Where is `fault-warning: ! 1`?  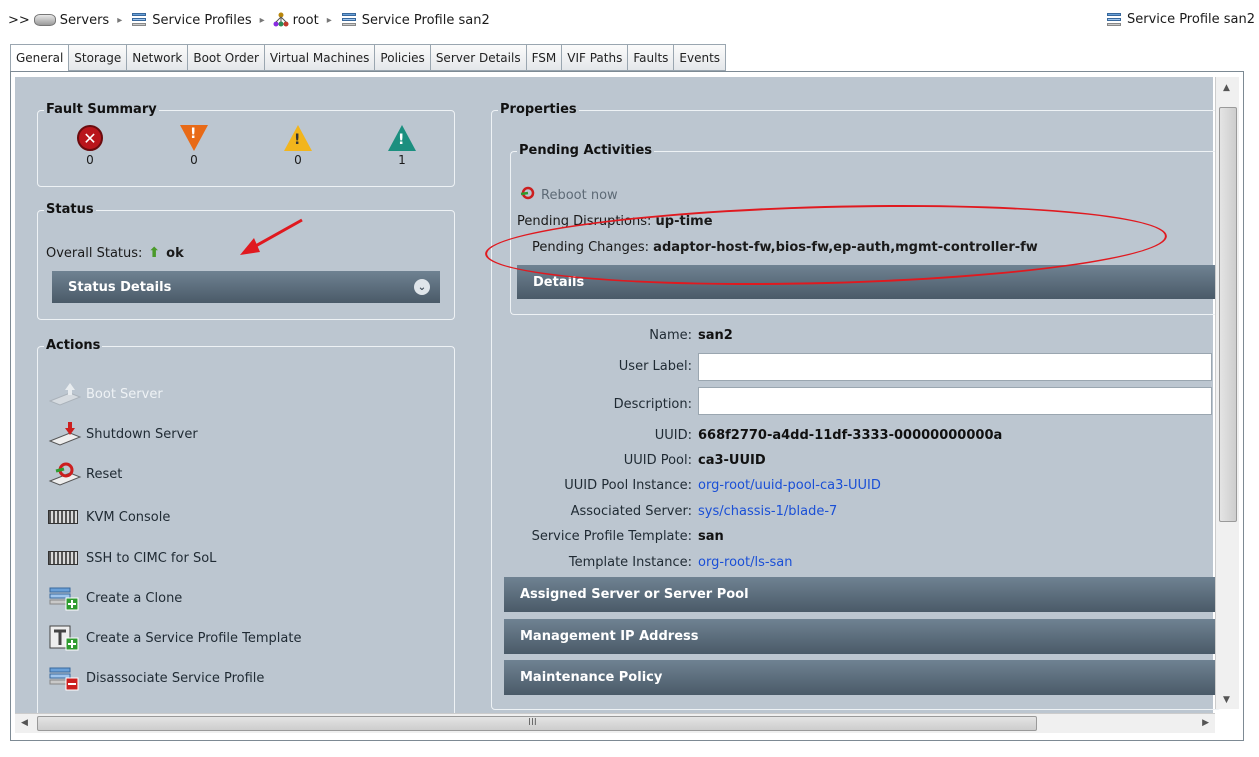
fault-warning: ! 1 is located at coordinates (402, 146).